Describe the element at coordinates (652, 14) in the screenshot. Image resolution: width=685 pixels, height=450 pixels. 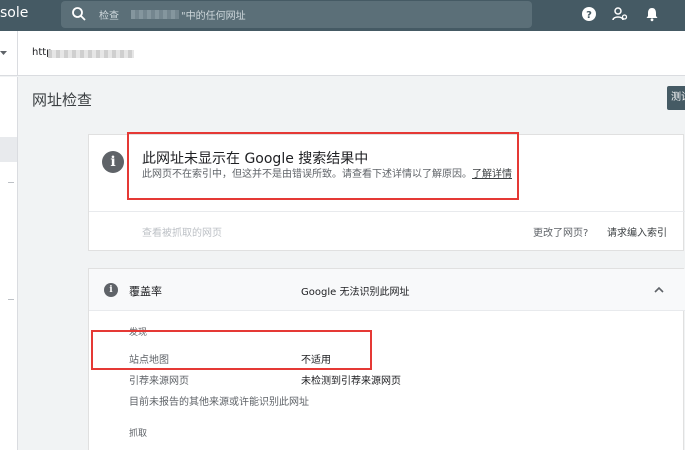
I see `notifications-icon` at that location.